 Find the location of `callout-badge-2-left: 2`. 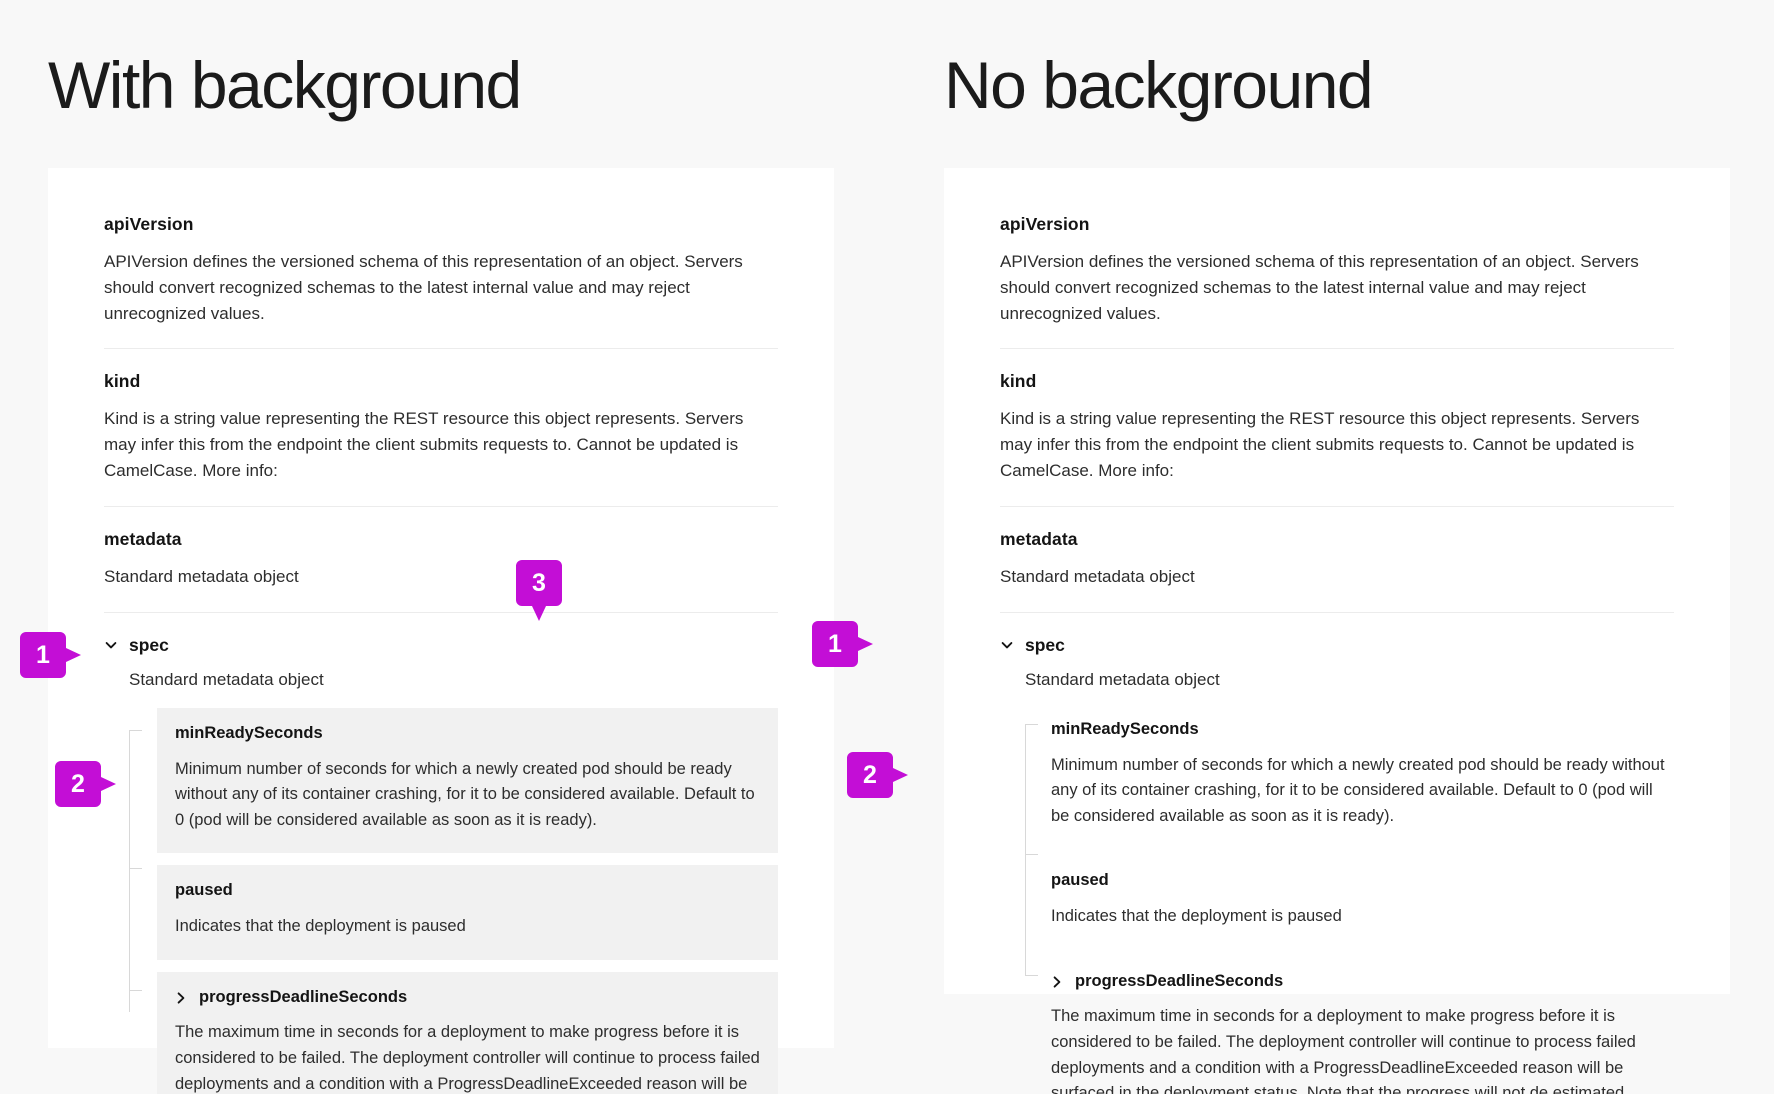

callout-badge-2-left: 2 is located at coordinates (86, 784).